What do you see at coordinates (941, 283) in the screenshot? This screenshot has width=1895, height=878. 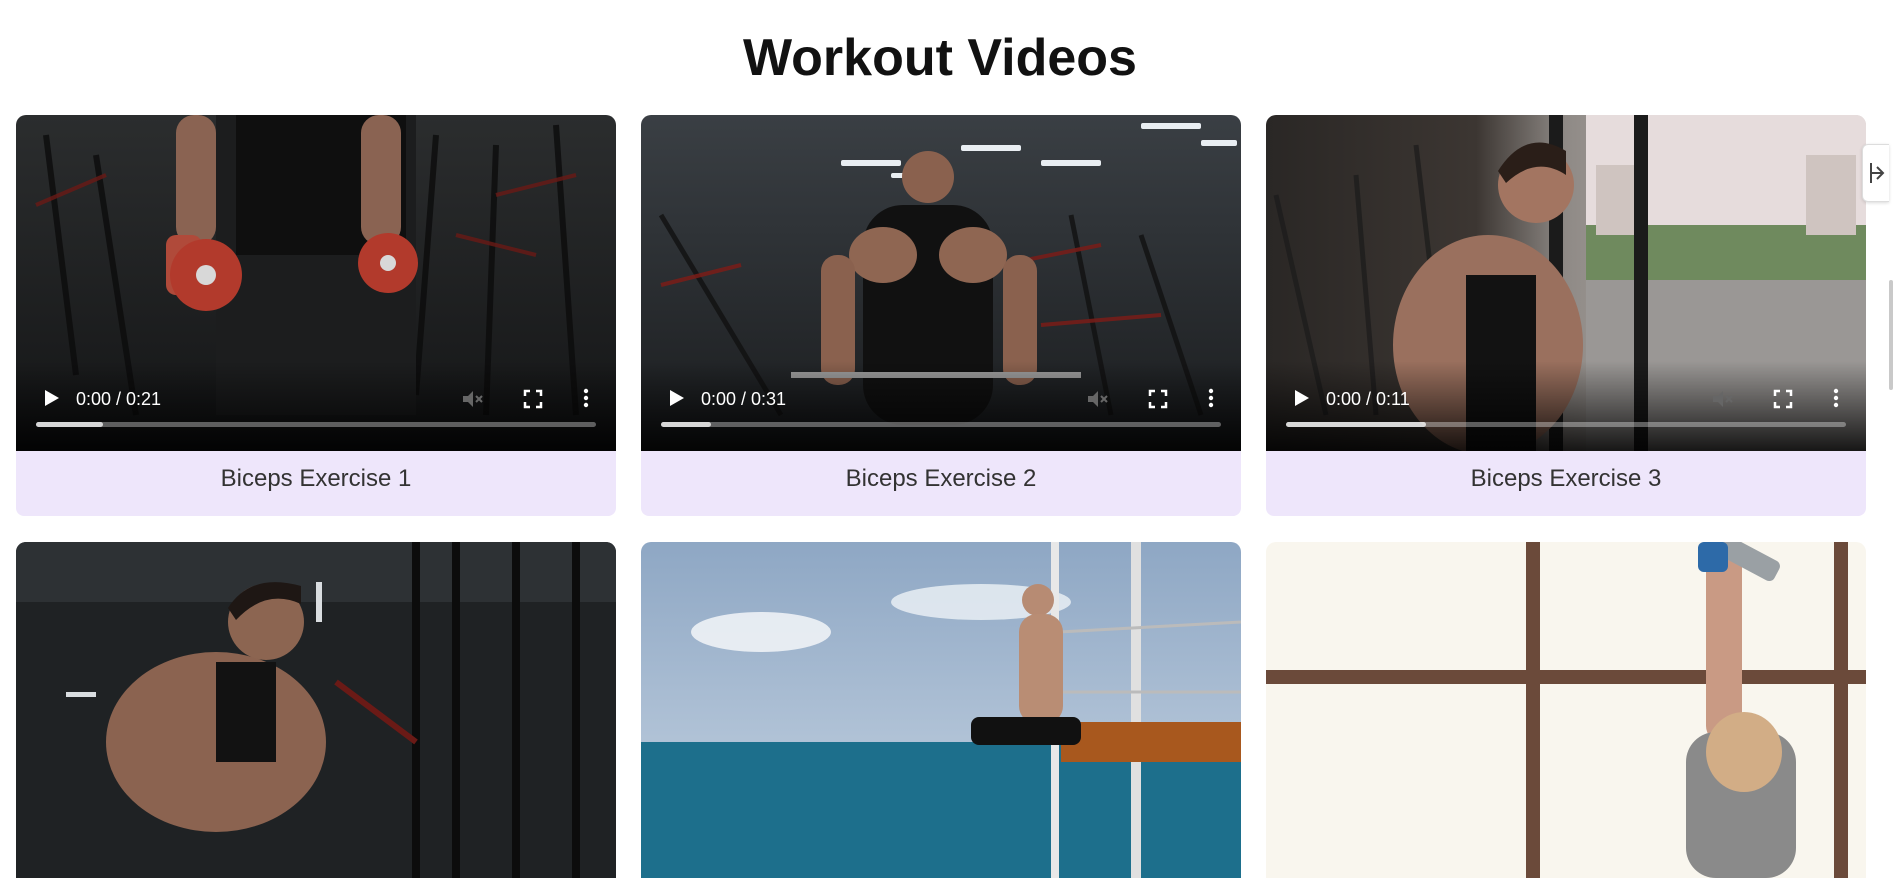 I see `video-player-2: 0:00 / 0:31` at bounding box center [941, 283].